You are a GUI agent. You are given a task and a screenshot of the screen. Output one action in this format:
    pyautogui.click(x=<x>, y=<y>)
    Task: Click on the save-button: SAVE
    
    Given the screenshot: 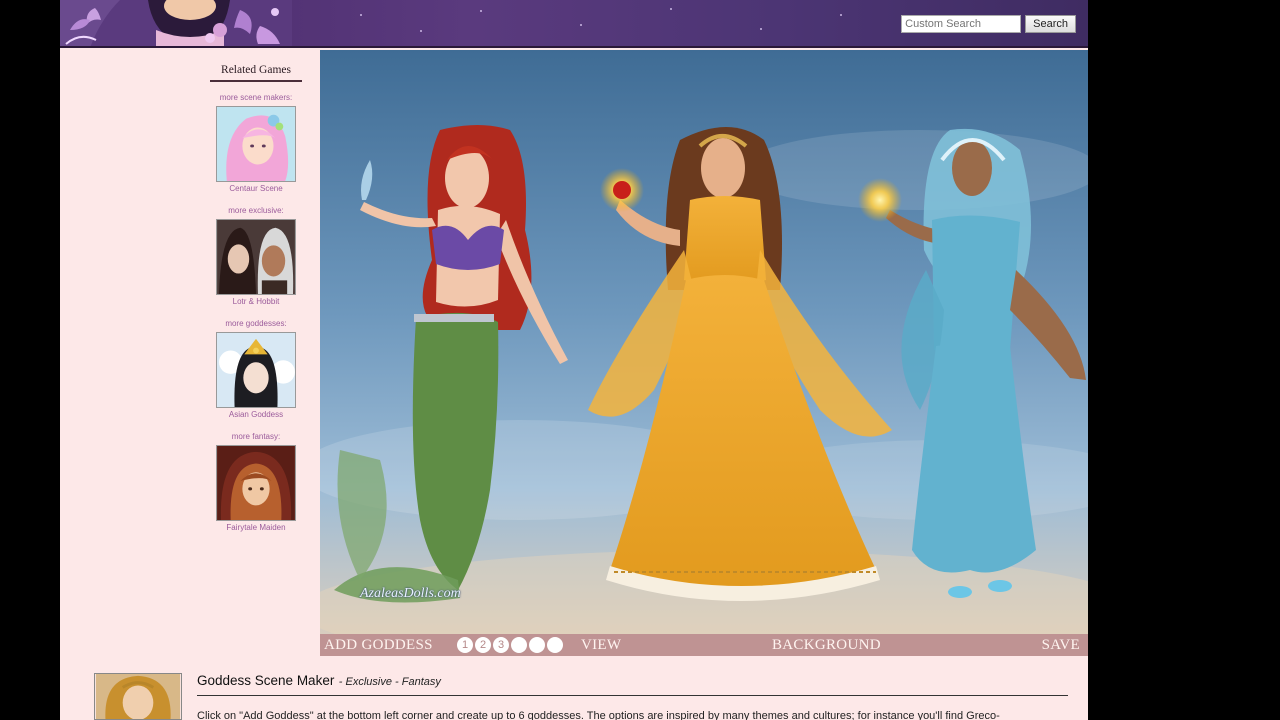 What is the action you would take?
    pyautogui.click(x=1061, y=645)
    